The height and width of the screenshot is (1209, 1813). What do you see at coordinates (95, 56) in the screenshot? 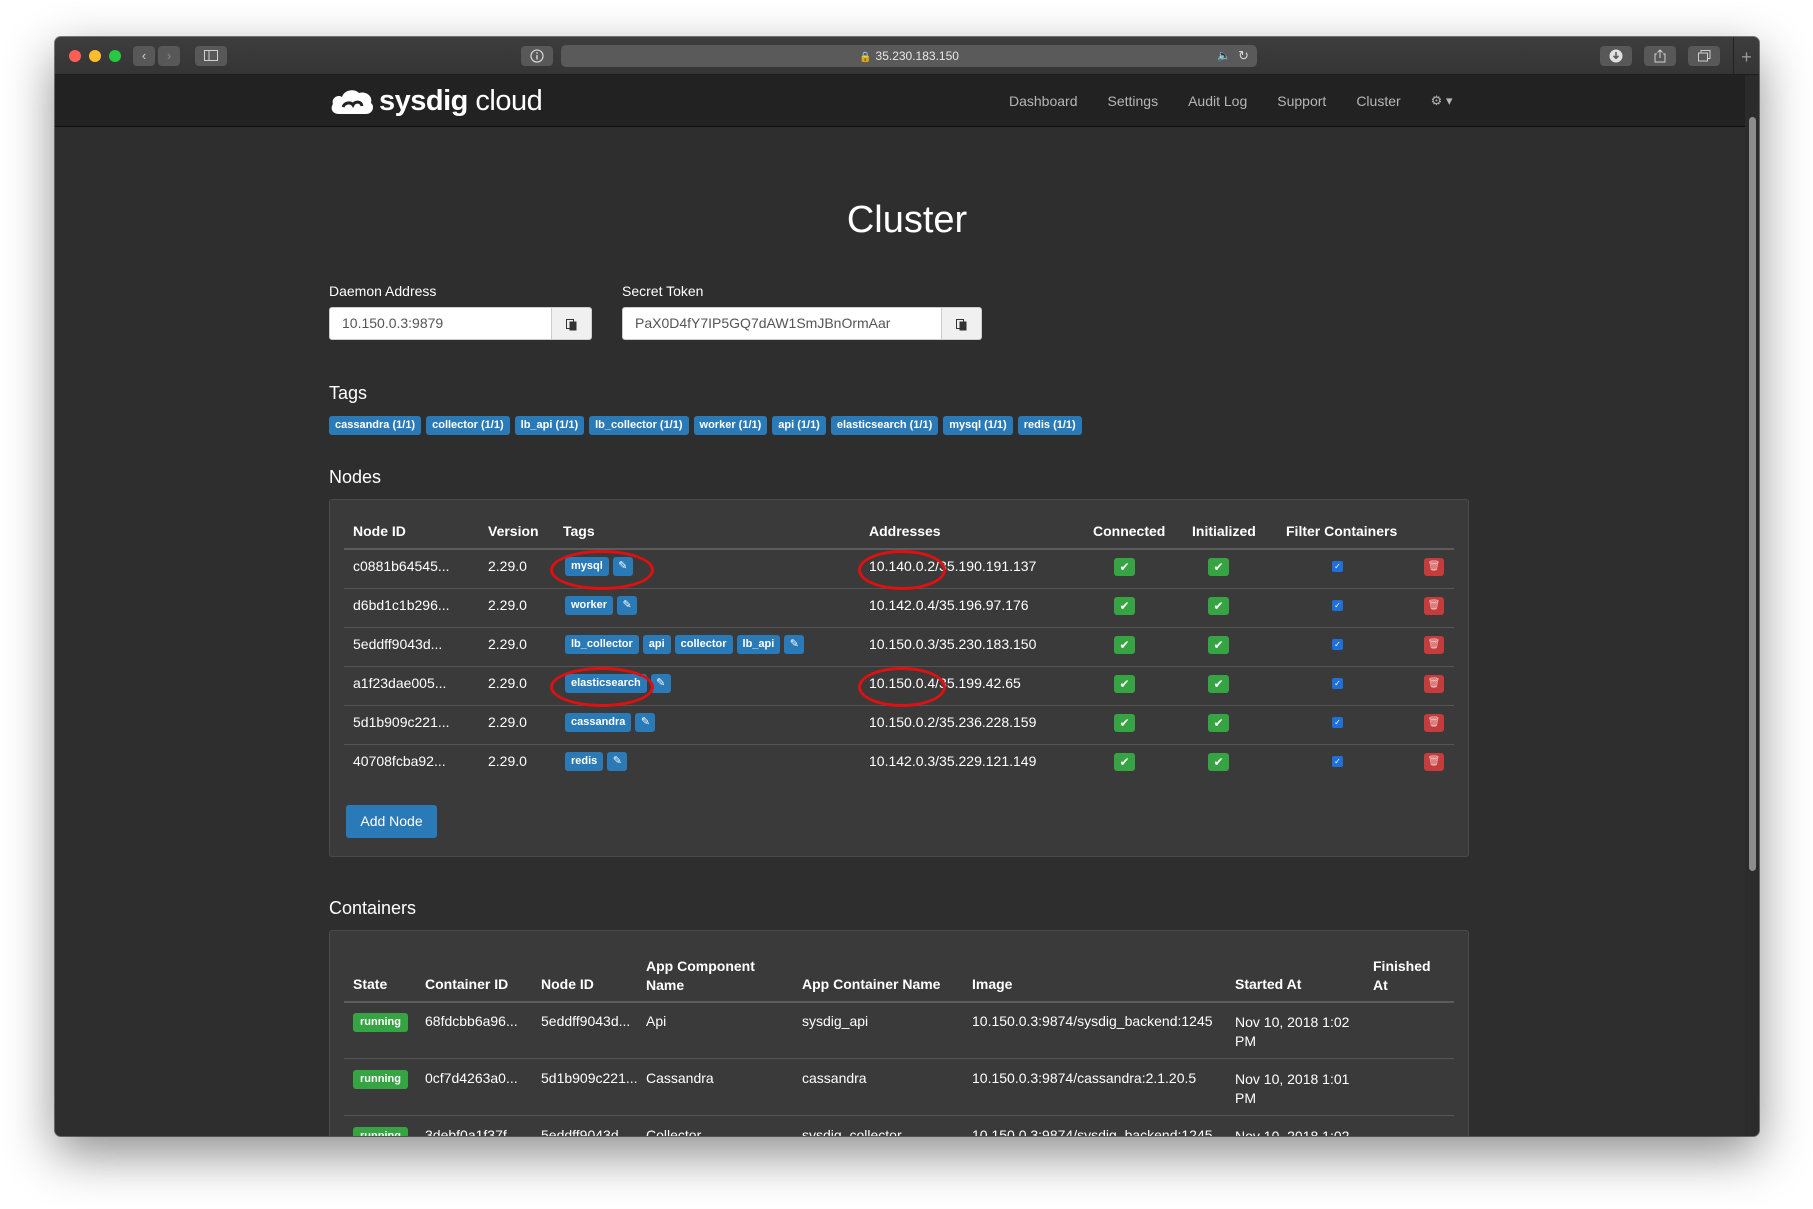
I see `minimize-window-button` at bounding box center [95, 56].